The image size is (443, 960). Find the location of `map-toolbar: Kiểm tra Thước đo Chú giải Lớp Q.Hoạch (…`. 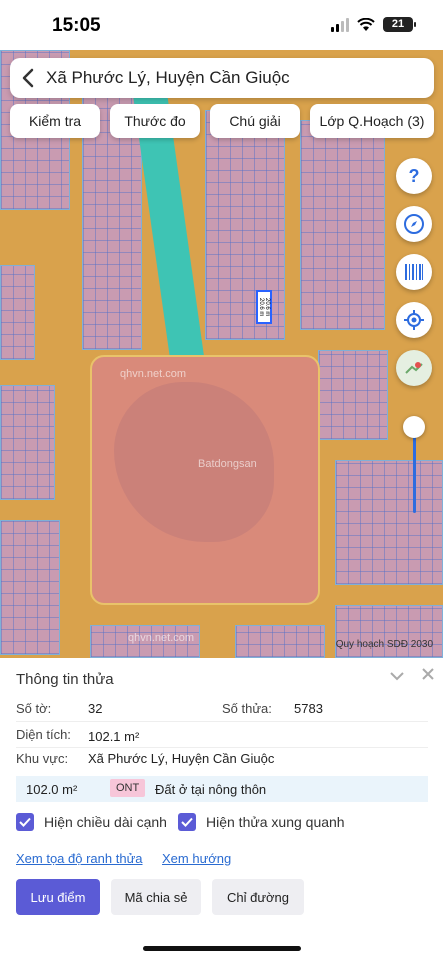

map-toolbar: Kiểm tra Thước đo Chú giải Lớp Q.Hoạch (… is located at coordinates (222, 121).